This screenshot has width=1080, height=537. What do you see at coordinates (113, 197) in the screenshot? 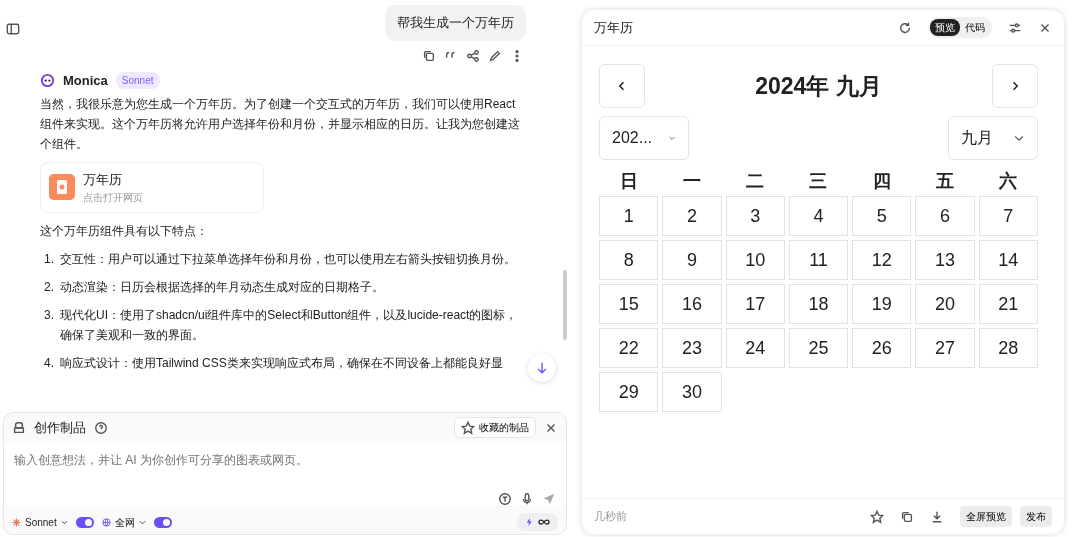
I see `artifact-subtitle: 点击打开网页` at bounding box center [113, 197].